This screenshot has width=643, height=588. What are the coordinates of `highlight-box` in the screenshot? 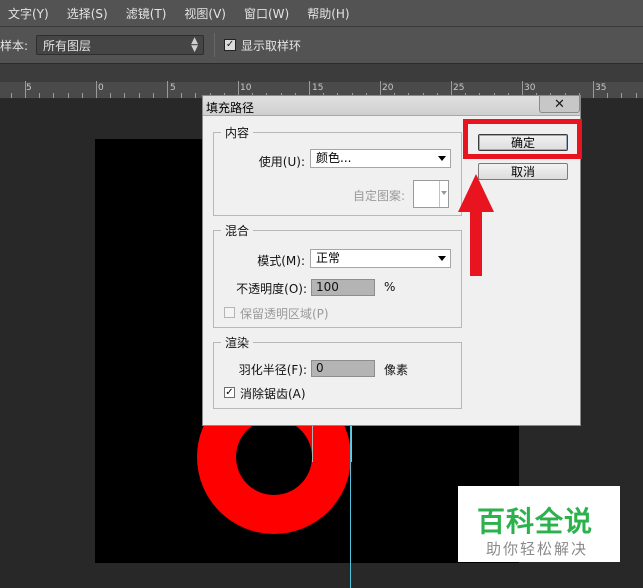 It's located at (522, 139).